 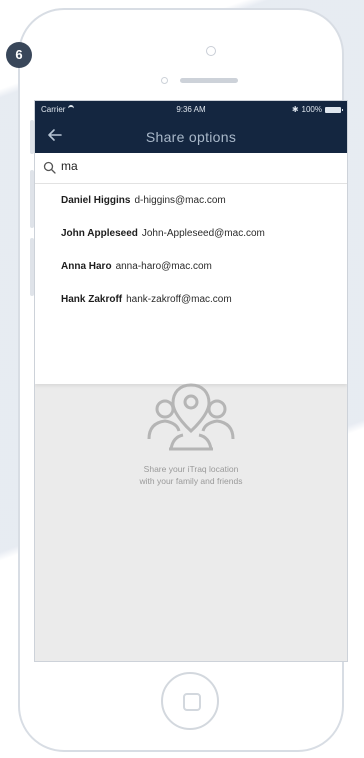 What do you see at coordinates (311, 109) in the screenshot?
I see `battery-percent: 100%` at bounding box center [311, 109].